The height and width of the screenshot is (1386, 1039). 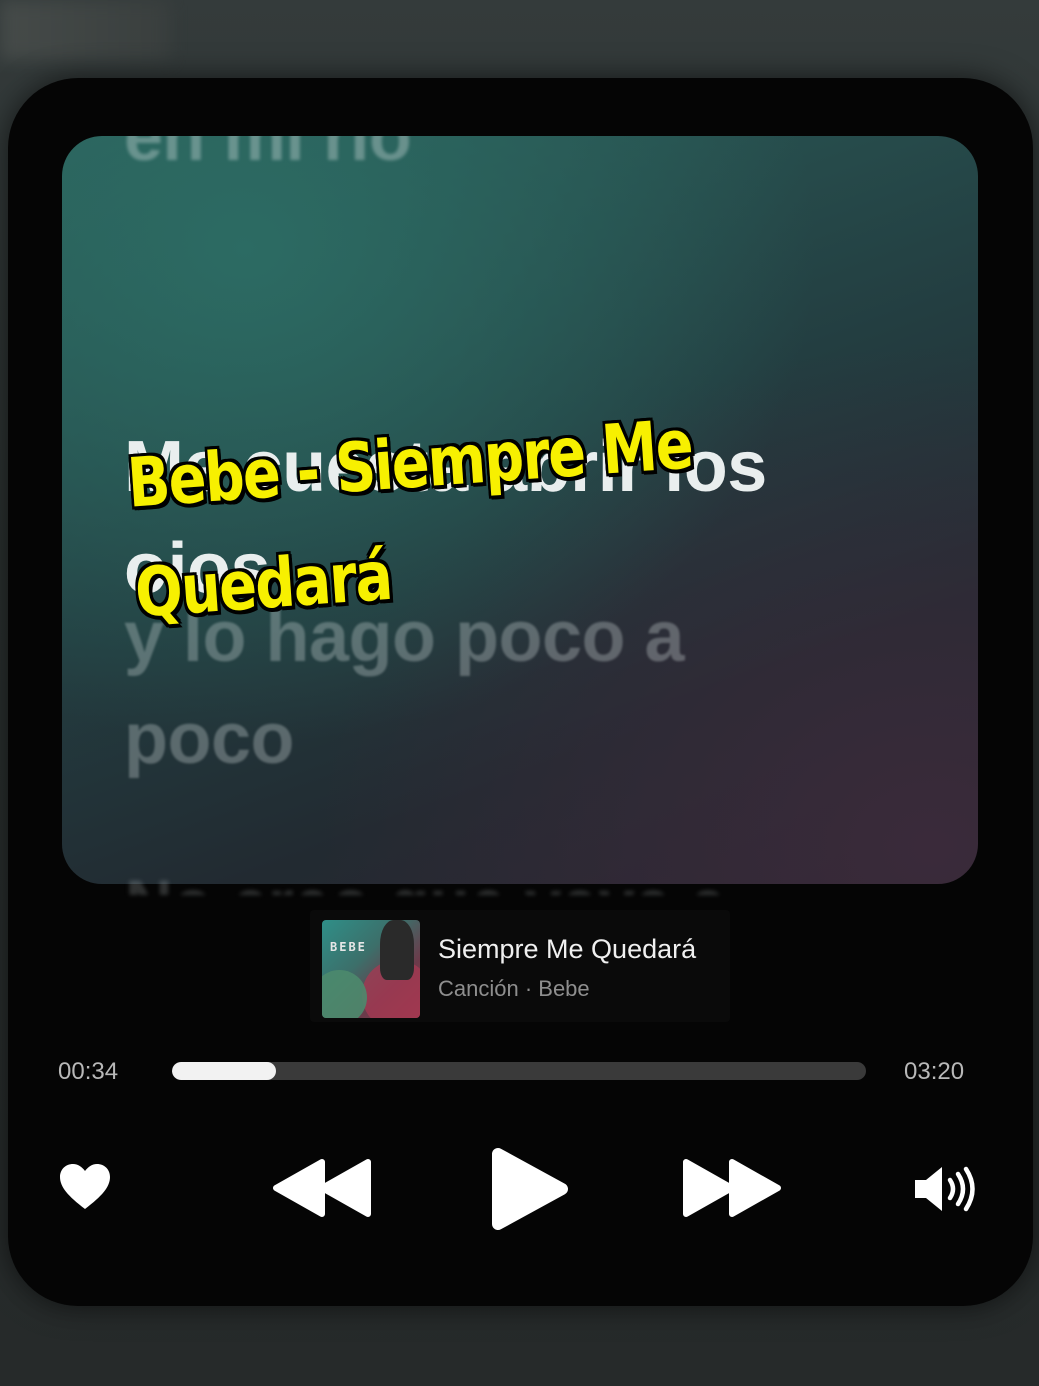 I want to click on lyric-previous-line: en mi río, so click(x=268, y=155).